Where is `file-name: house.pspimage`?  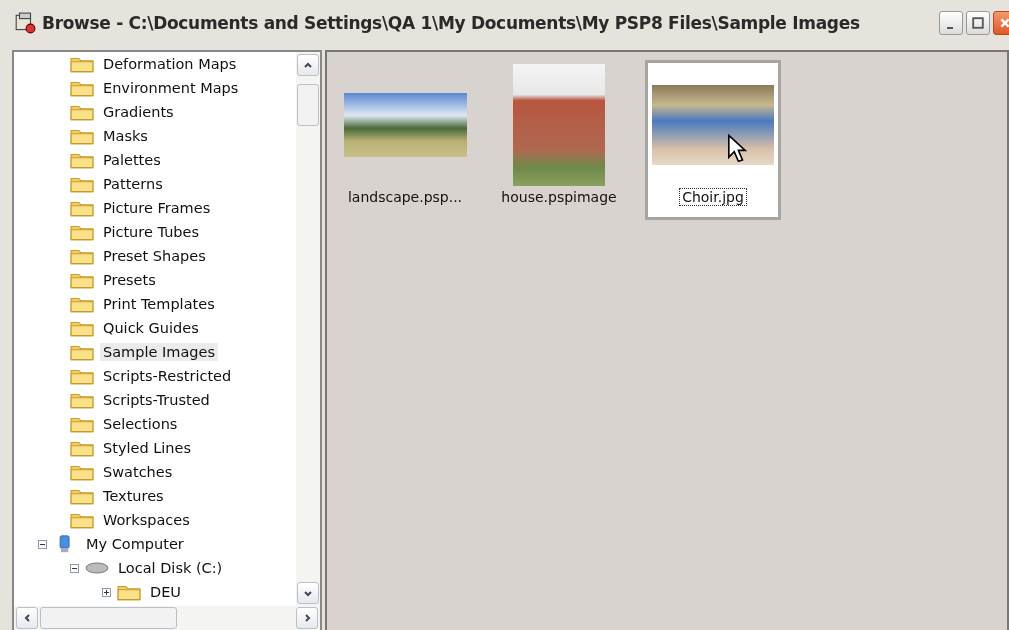 file-name: house.pspimage is located at coordinates (559, 197).